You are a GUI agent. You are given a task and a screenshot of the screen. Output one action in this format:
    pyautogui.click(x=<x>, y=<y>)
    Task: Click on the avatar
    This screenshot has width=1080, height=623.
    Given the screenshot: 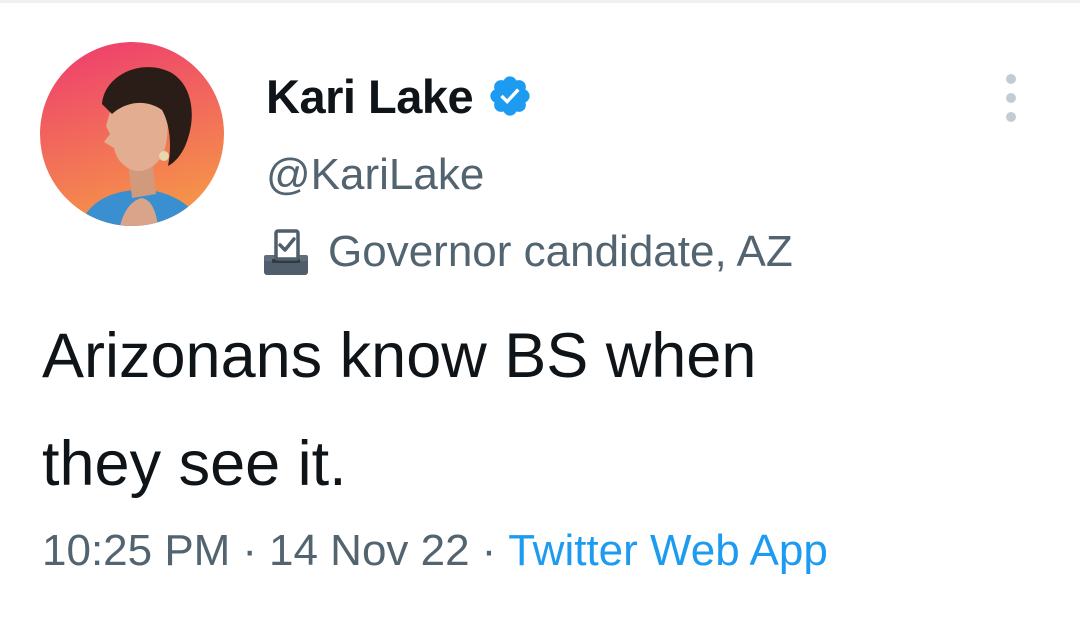 What is the action you would take?
    pyautogui.click(x=132, y=134)
    